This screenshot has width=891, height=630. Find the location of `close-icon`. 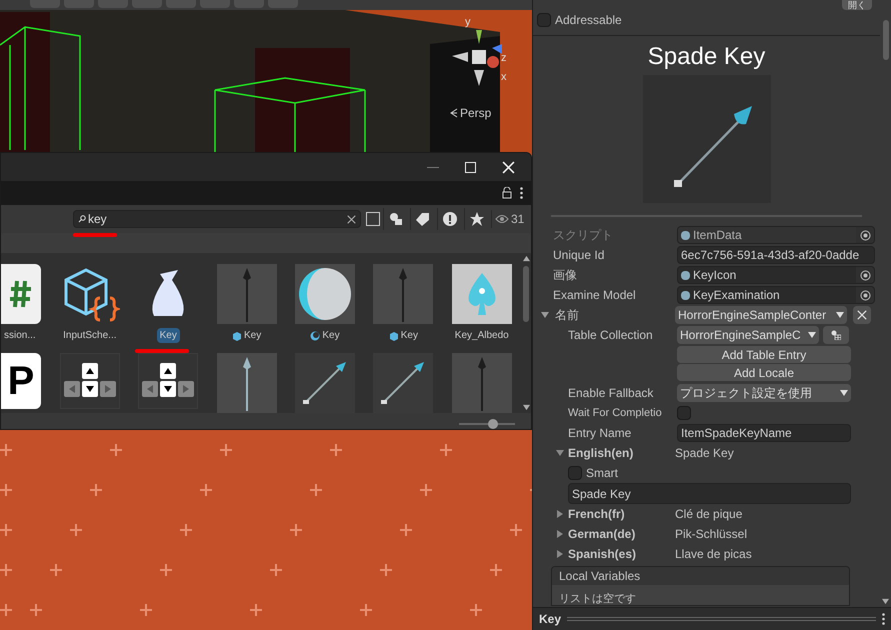

close-icon is located at coordinates (508, 167).